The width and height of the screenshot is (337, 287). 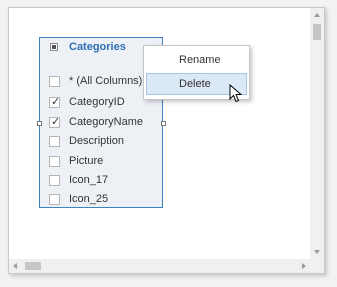 I want to click on resize-handle-right, so click(x=163, y=123).